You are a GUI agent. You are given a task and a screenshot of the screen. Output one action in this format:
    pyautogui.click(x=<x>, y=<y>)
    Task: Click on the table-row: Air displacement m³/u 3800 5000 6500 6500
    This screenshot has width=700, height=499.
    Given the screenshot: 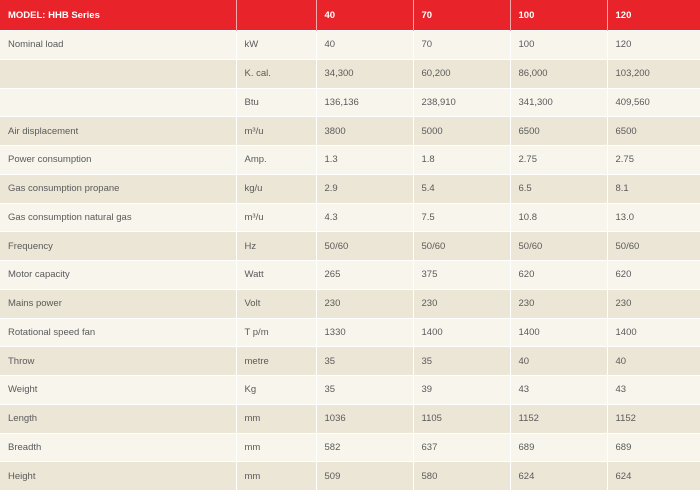 What is the action you would take?
    pyautogui.click(x=350, y=131)
    